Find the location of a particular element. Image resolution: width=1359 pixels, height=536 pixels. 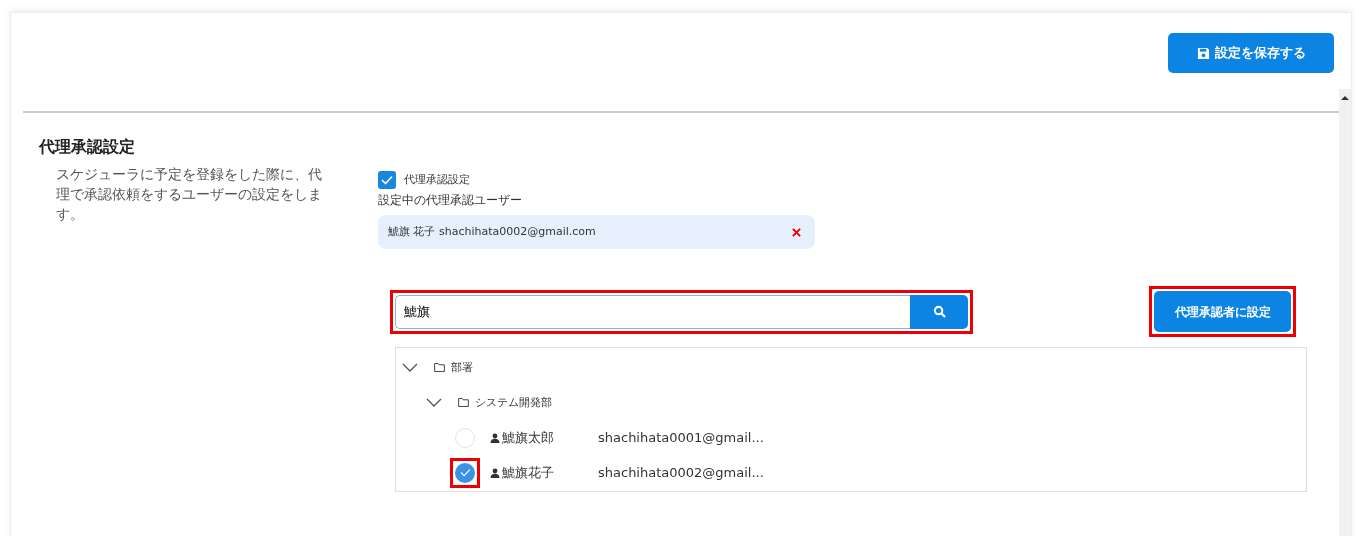

checkbox is located at coordinates (387, 180).